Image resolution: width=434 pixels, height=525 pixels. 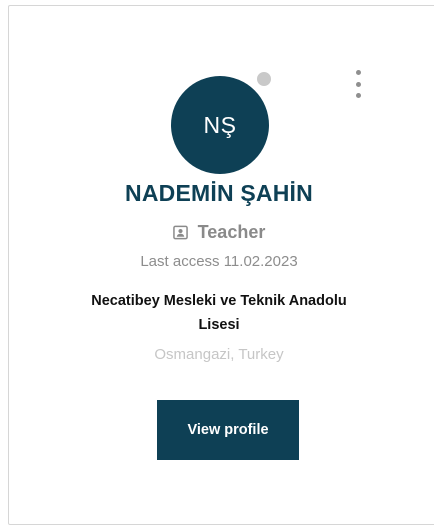 I want to click on last-access: Last access 11.02.2023, so click(x=219, y=261).